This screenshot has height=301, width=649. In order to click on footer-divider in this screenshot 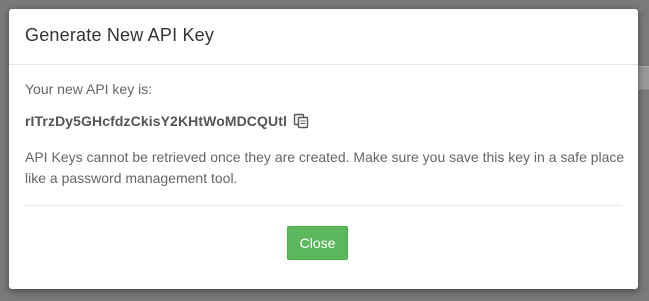, I will do `click(323, 205)`.